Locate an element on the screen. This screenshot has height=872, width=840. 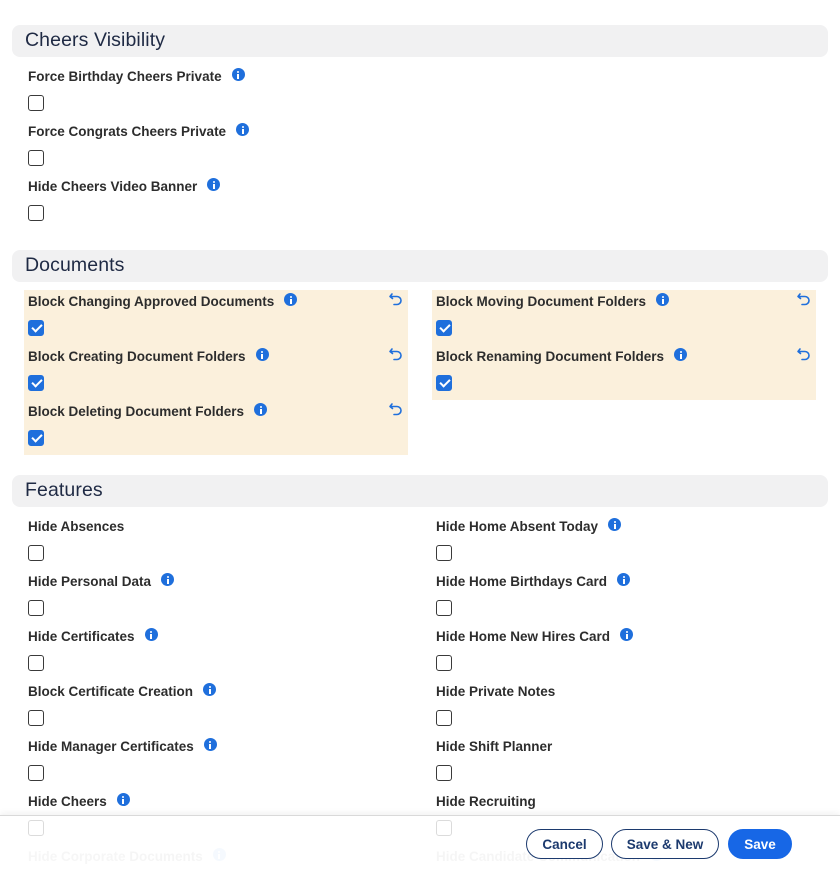
setting-label-row: Hide Home Absent Today is located at coordinates (529, 526).